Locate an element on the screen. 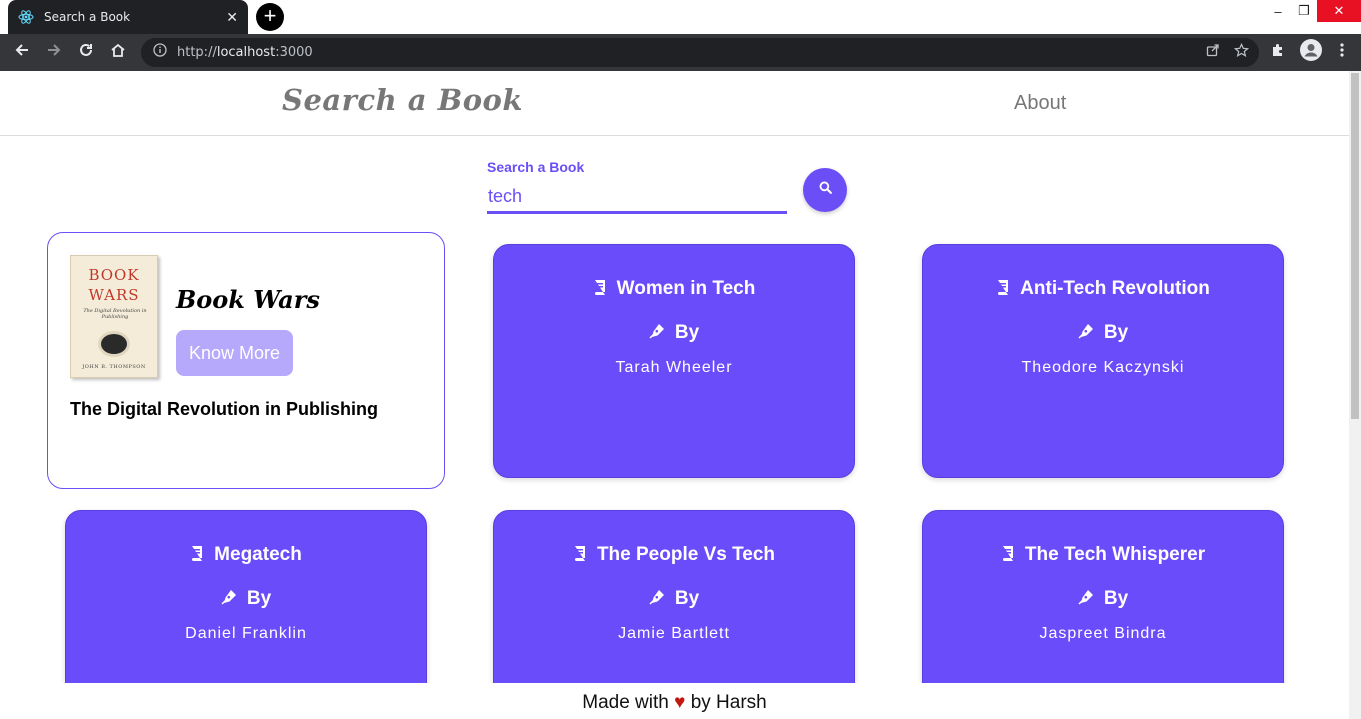 This screenshot has width=1361, height=719. home-icon is located at coordinates (118, 52).